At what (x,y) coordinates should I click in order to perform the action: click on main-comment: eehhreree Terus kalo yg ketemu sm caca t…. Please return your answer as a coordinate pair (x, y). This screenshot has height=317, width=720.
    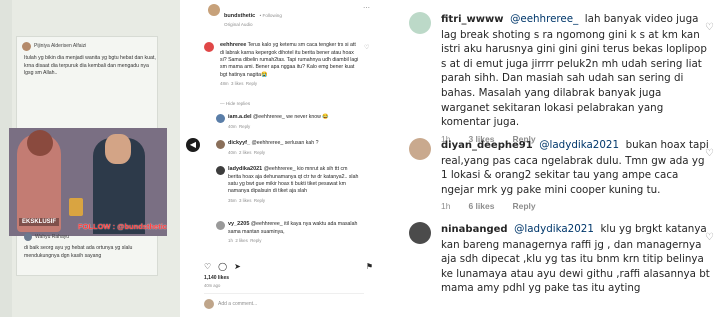
    Looking at the image, I should click on (290, 64).